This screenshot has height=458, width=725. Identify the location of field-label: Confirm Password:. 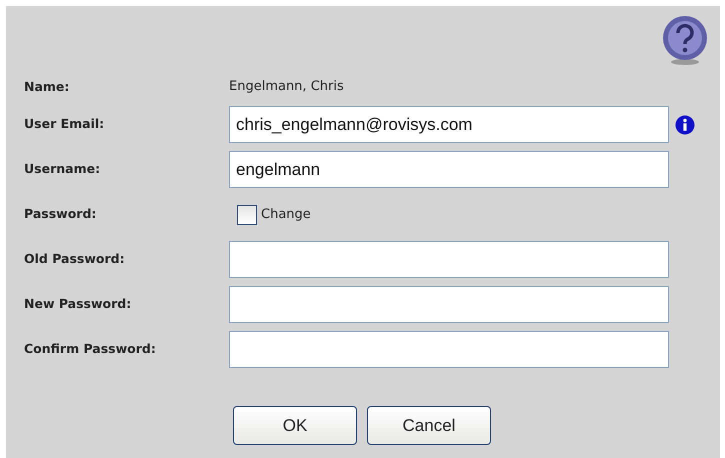
(90, 349).